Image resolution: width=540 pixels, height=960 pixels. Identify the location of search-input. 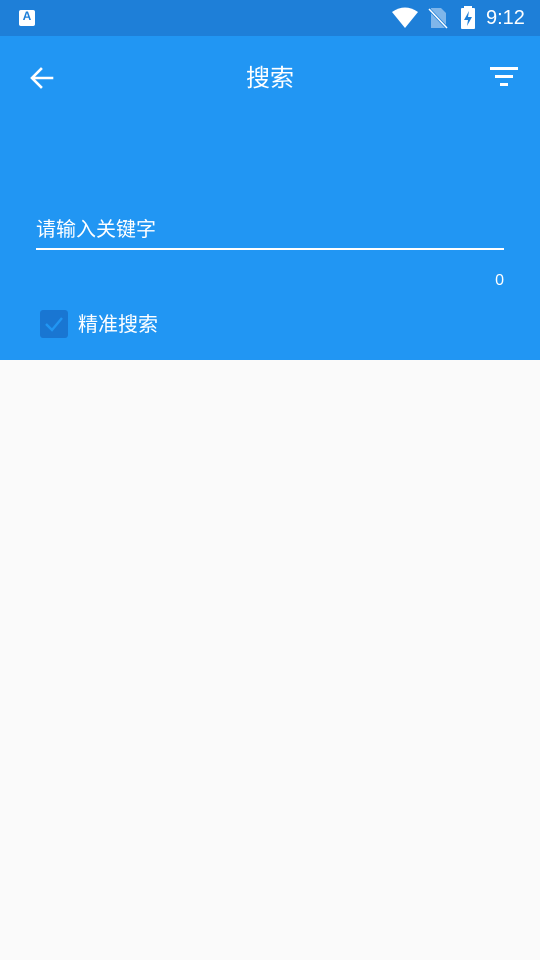
(270, 232).